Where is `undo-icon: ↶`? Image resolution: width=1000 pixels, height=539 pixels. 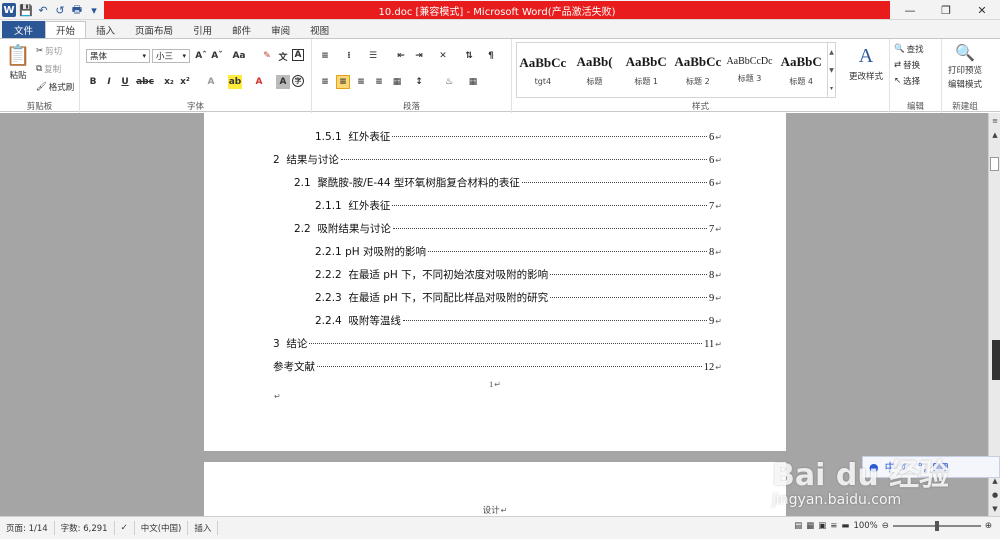
undo-icon: ↶ is located at coordinates (43, 10).